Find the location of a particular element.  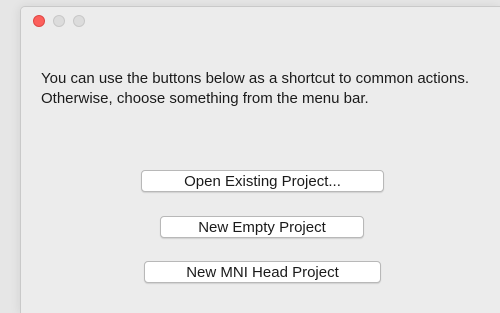

close-window-button is located at coordinates (39, 21).